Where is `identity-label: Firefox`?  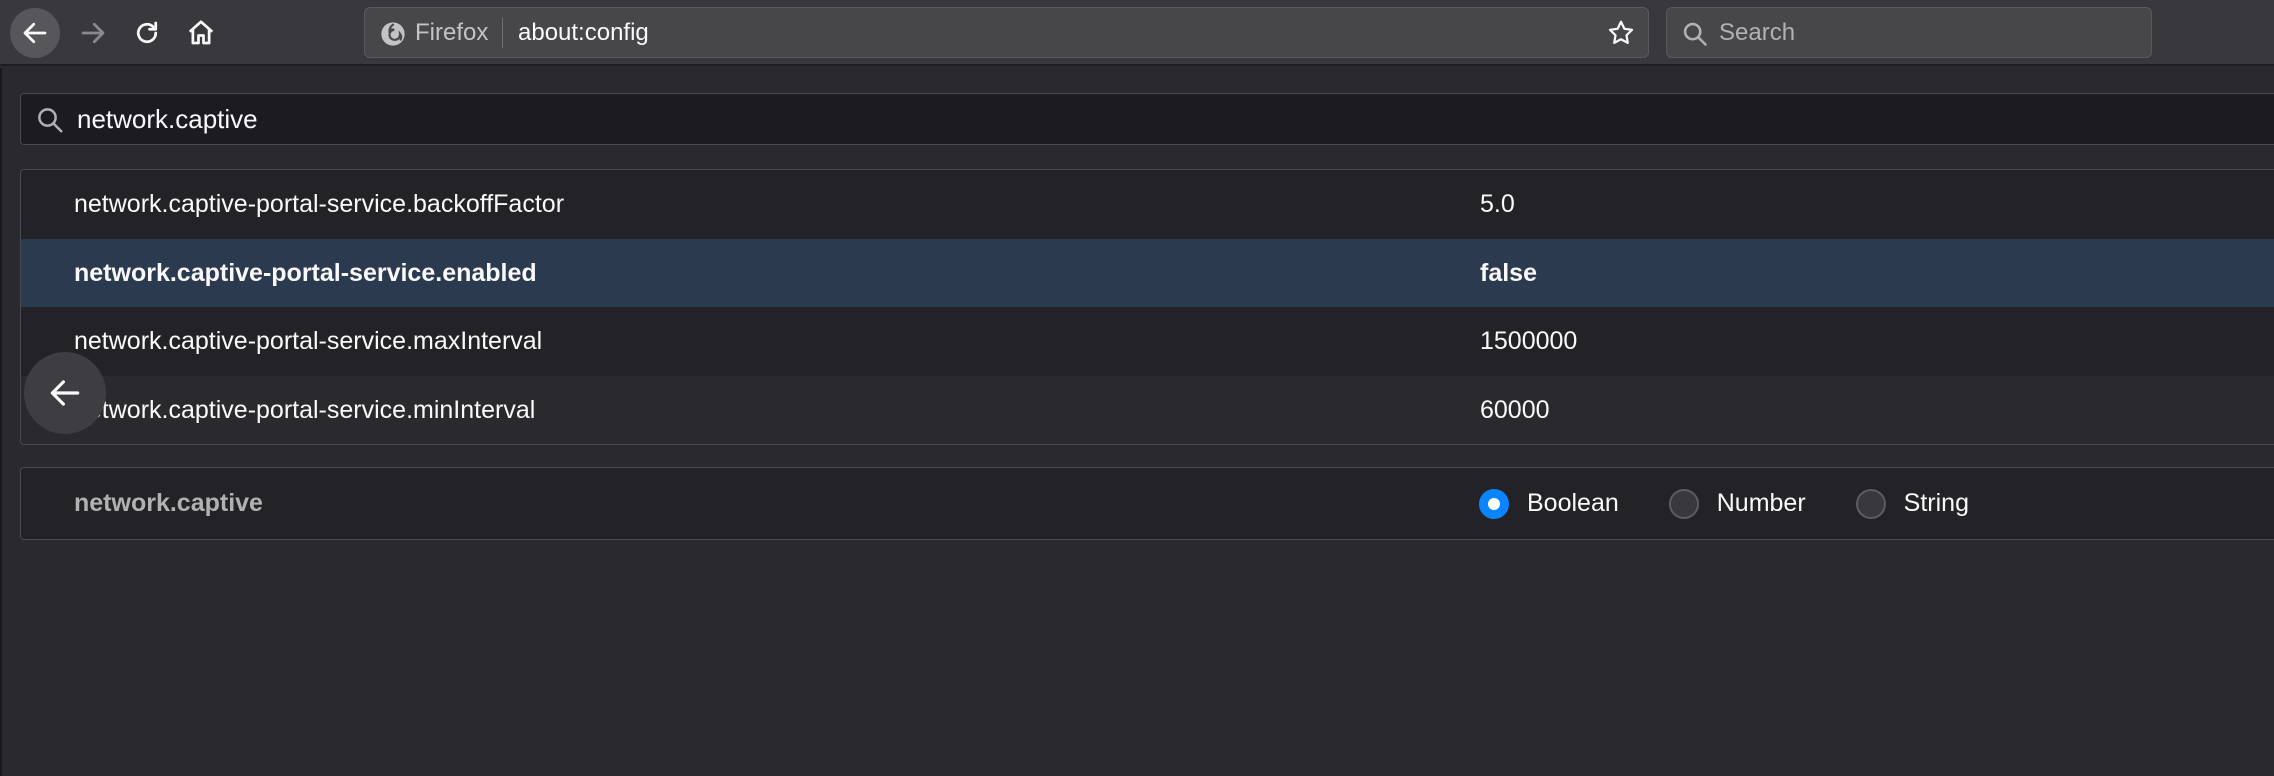 identity-label: Firefox is located at coordinates (451, 32).